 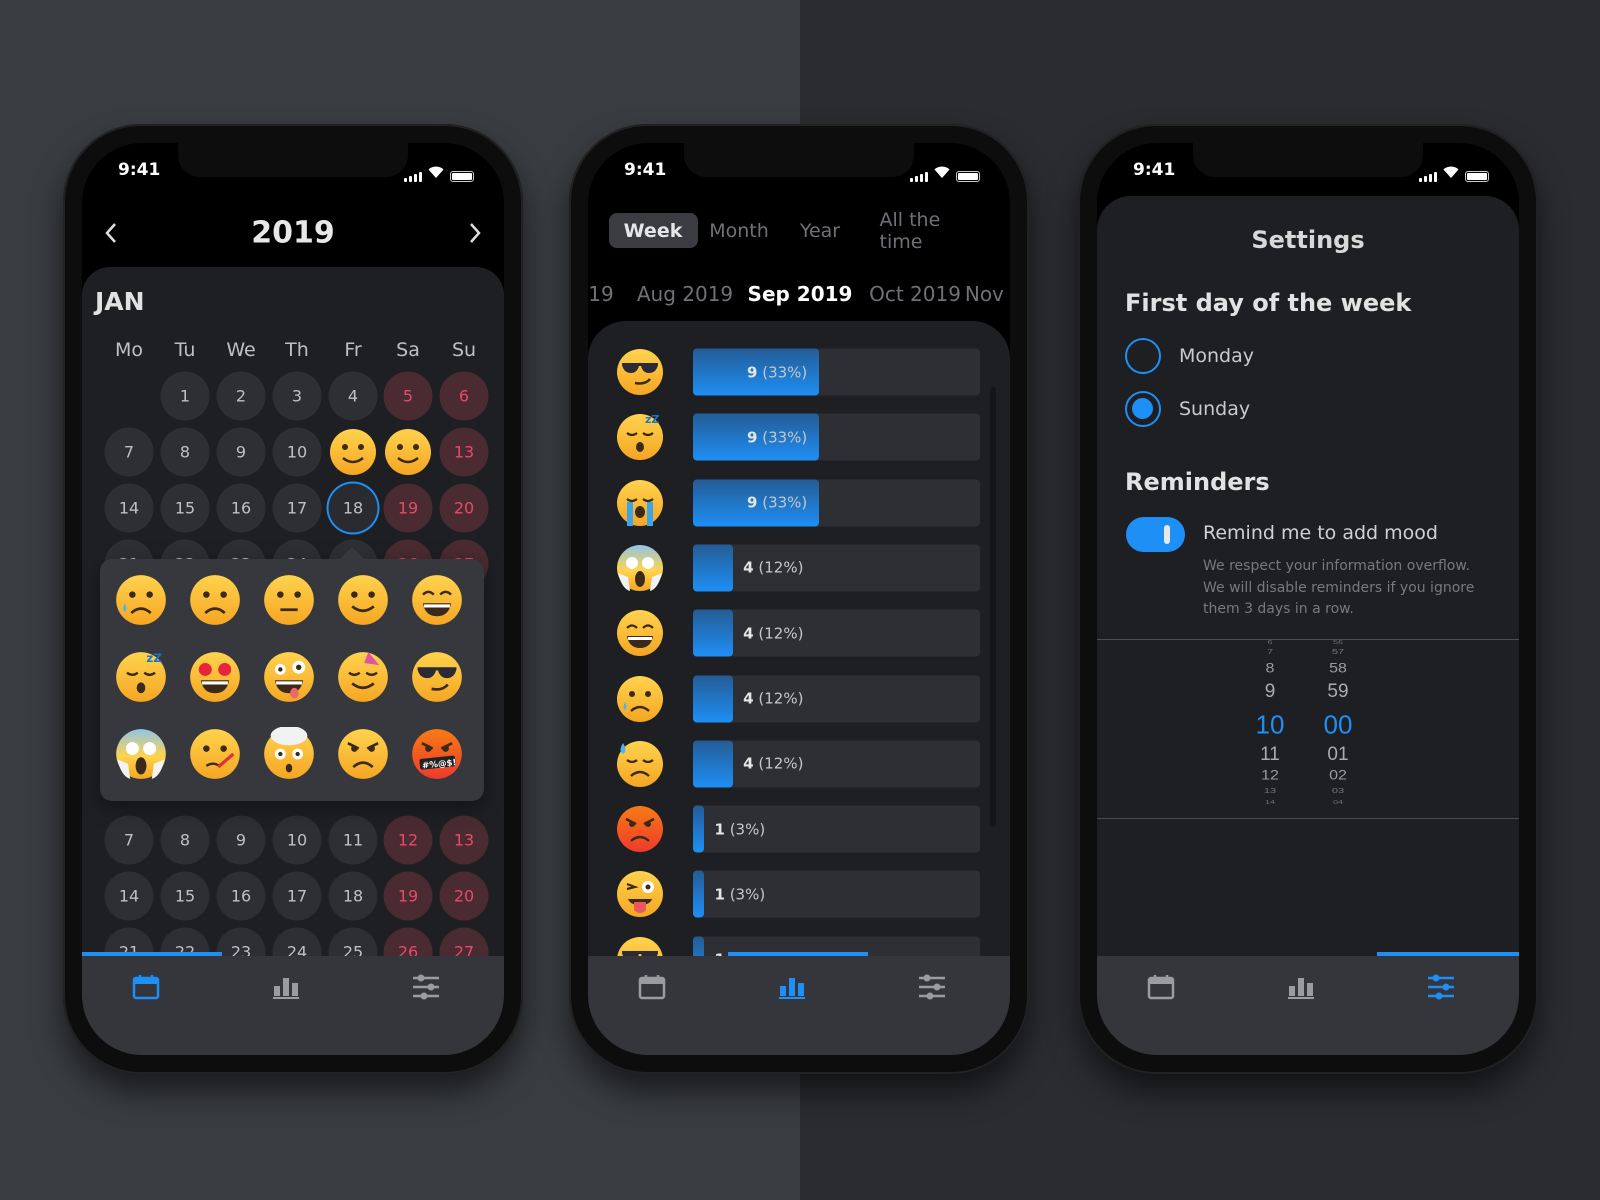 I want to click on radio-label-monday: Monday, so click(x=1216, y=356).